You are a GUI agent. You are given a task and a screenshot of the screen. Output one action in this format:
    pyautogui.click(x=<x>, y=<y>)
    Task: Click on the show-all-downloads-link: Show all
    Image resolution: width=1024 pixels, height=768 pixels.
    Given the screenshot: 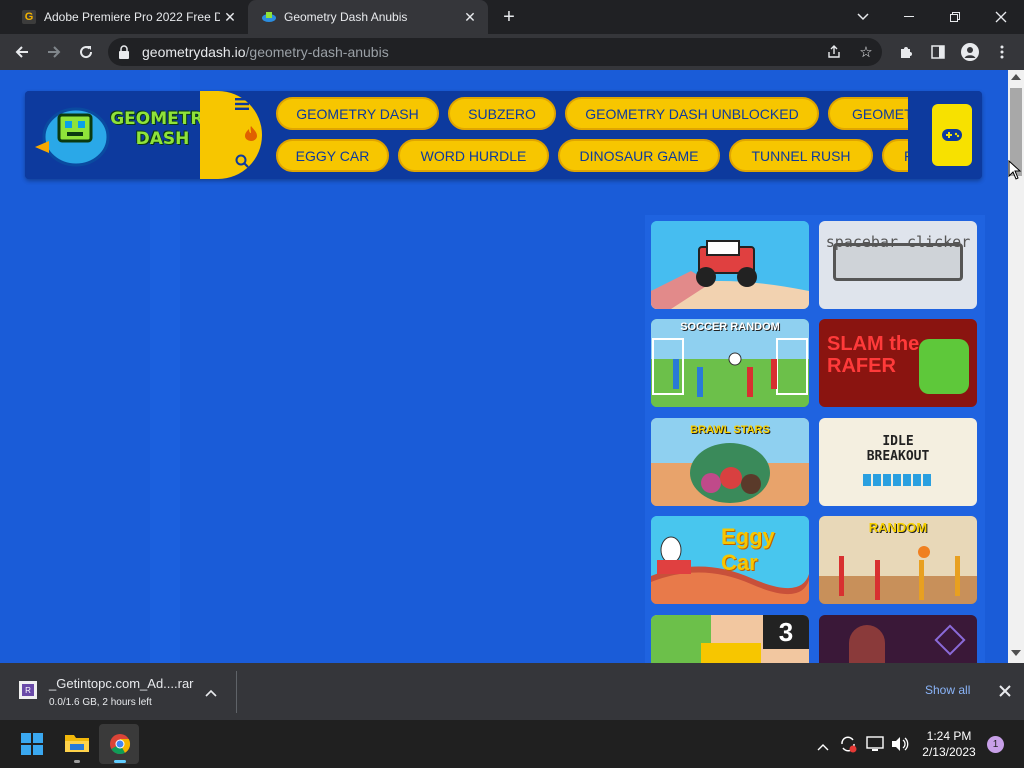 What is the action you would take?
    pyautogui.click(x=947, y=690)
    